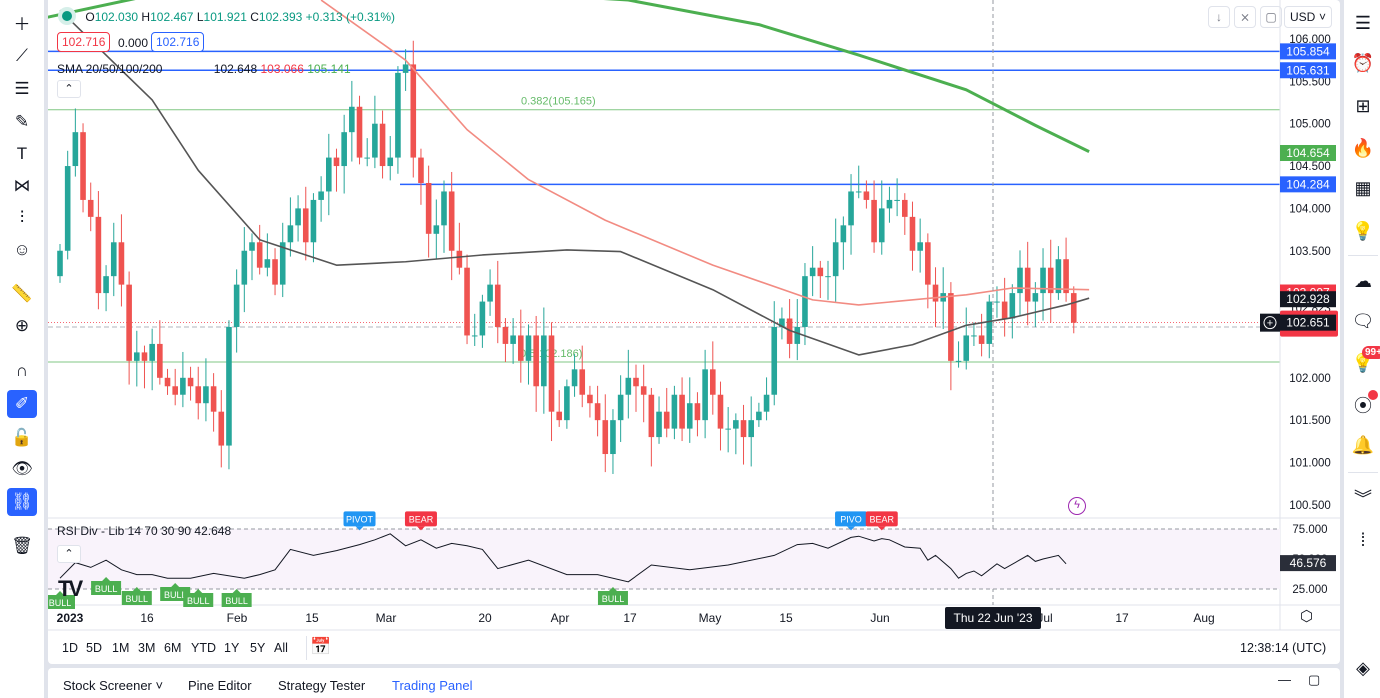 The height and width of the screenshot is (698, 1380). I want to click on watchlist-icon: ☰, so click(1363, 23).